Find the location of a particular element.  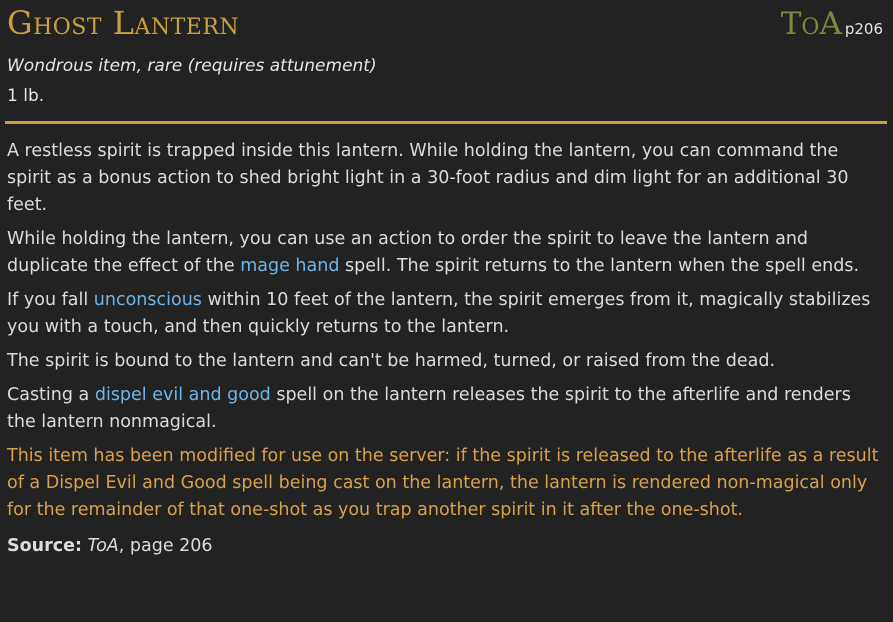

header-divider is located at coordinates (446, 122).